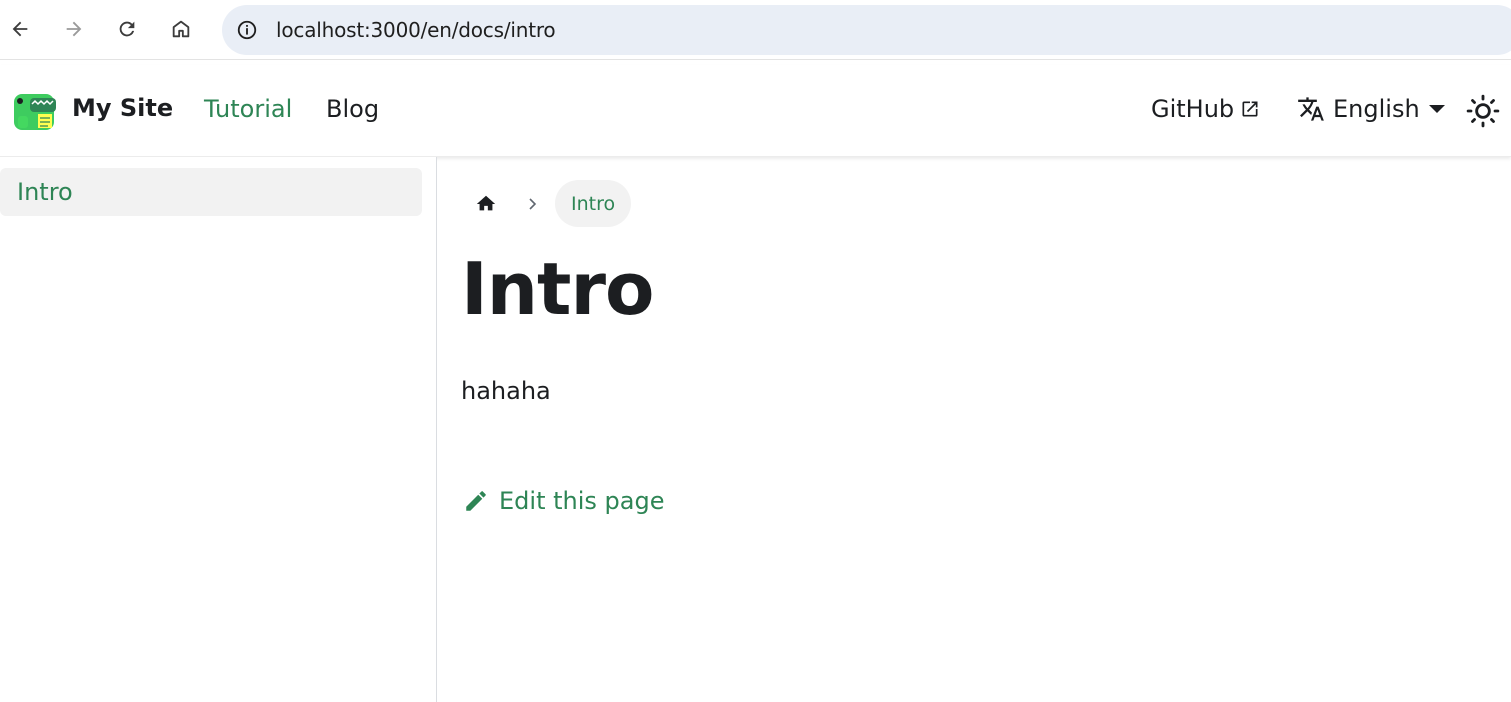  Describe the element at coordinates (352, 109) in the screenshot. I see `nav-link-blog: Blog` at that location.